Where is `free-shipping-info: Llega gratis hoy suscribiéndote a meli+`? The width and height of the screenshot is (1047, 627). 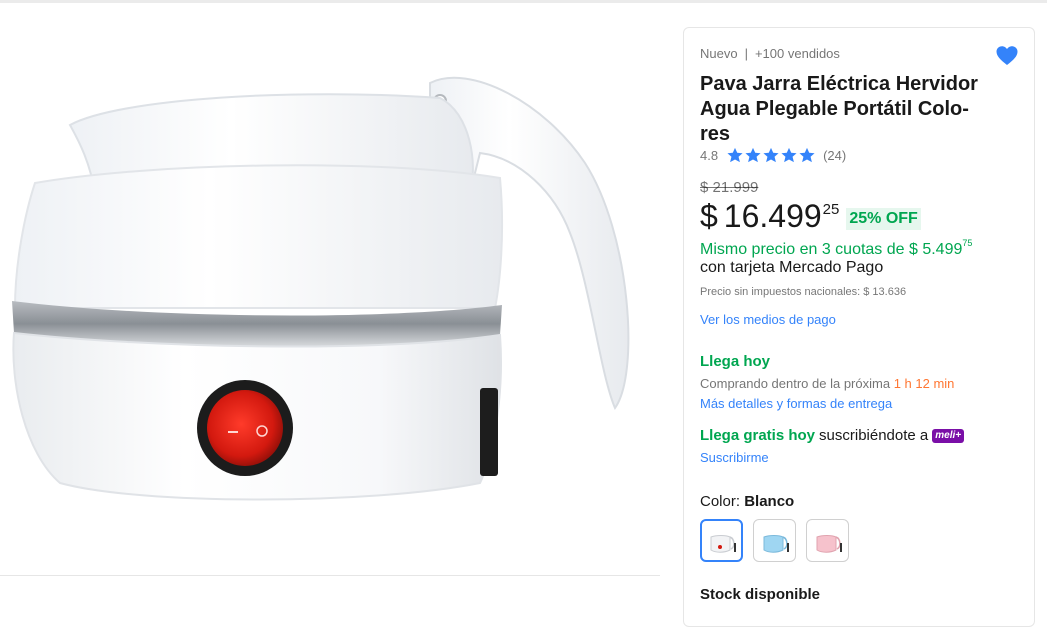 free-shipping-info: Llega gratis hoy suscribiéndote a meli+ is located at coordinates (832, 435).